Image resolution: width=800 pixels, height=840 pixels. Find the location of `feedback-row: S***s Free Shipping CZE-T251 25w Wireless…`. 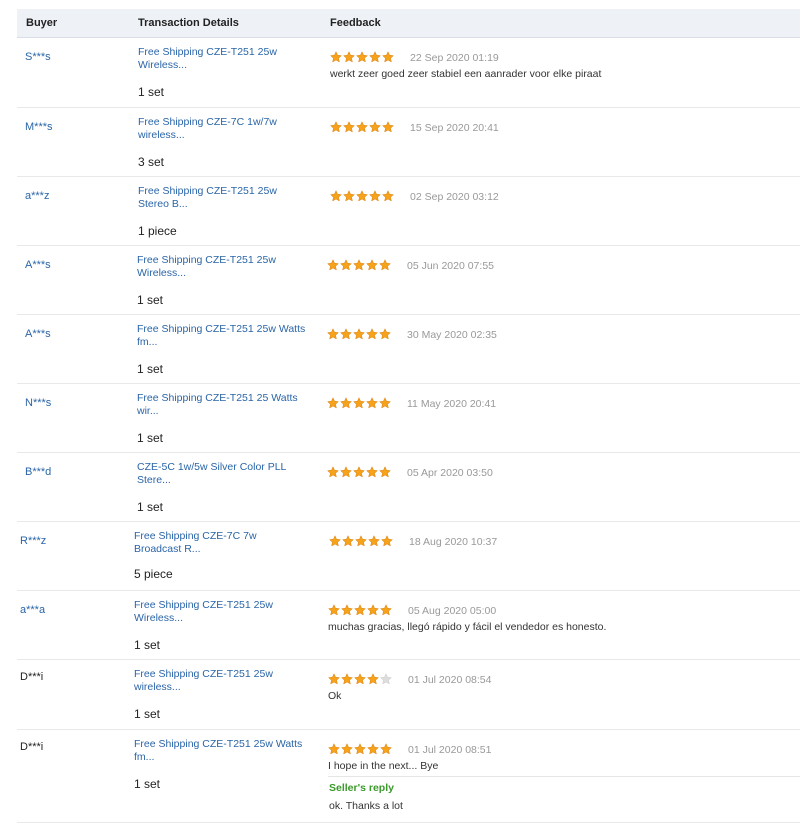

feedback-row: S***s Free Shipping CZE-T251 25w Wireless… is located at coordinates (408, 72).